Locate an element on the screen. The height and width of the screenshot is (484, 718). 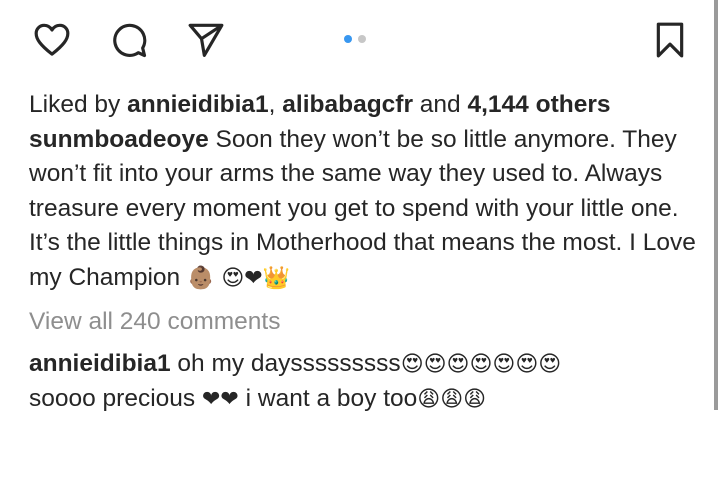
bookmark-icon is located at coordinates (670, 40).